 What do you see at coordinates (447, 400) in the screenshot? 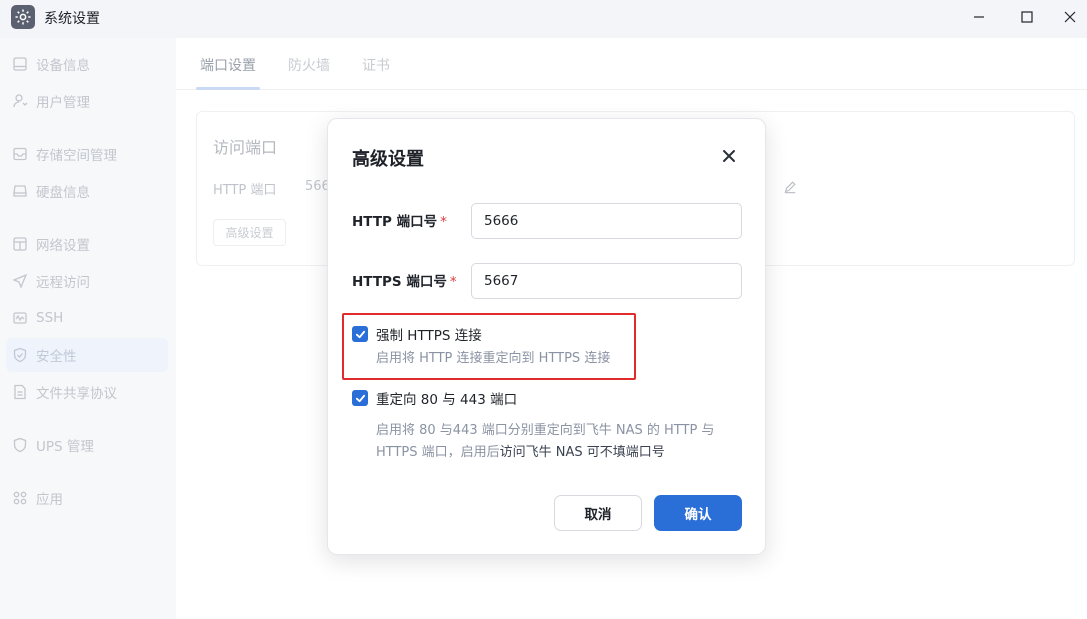
I see `redirect-ports-label: 重定向 80 与 443 端口` at bounding box center [447, 400].